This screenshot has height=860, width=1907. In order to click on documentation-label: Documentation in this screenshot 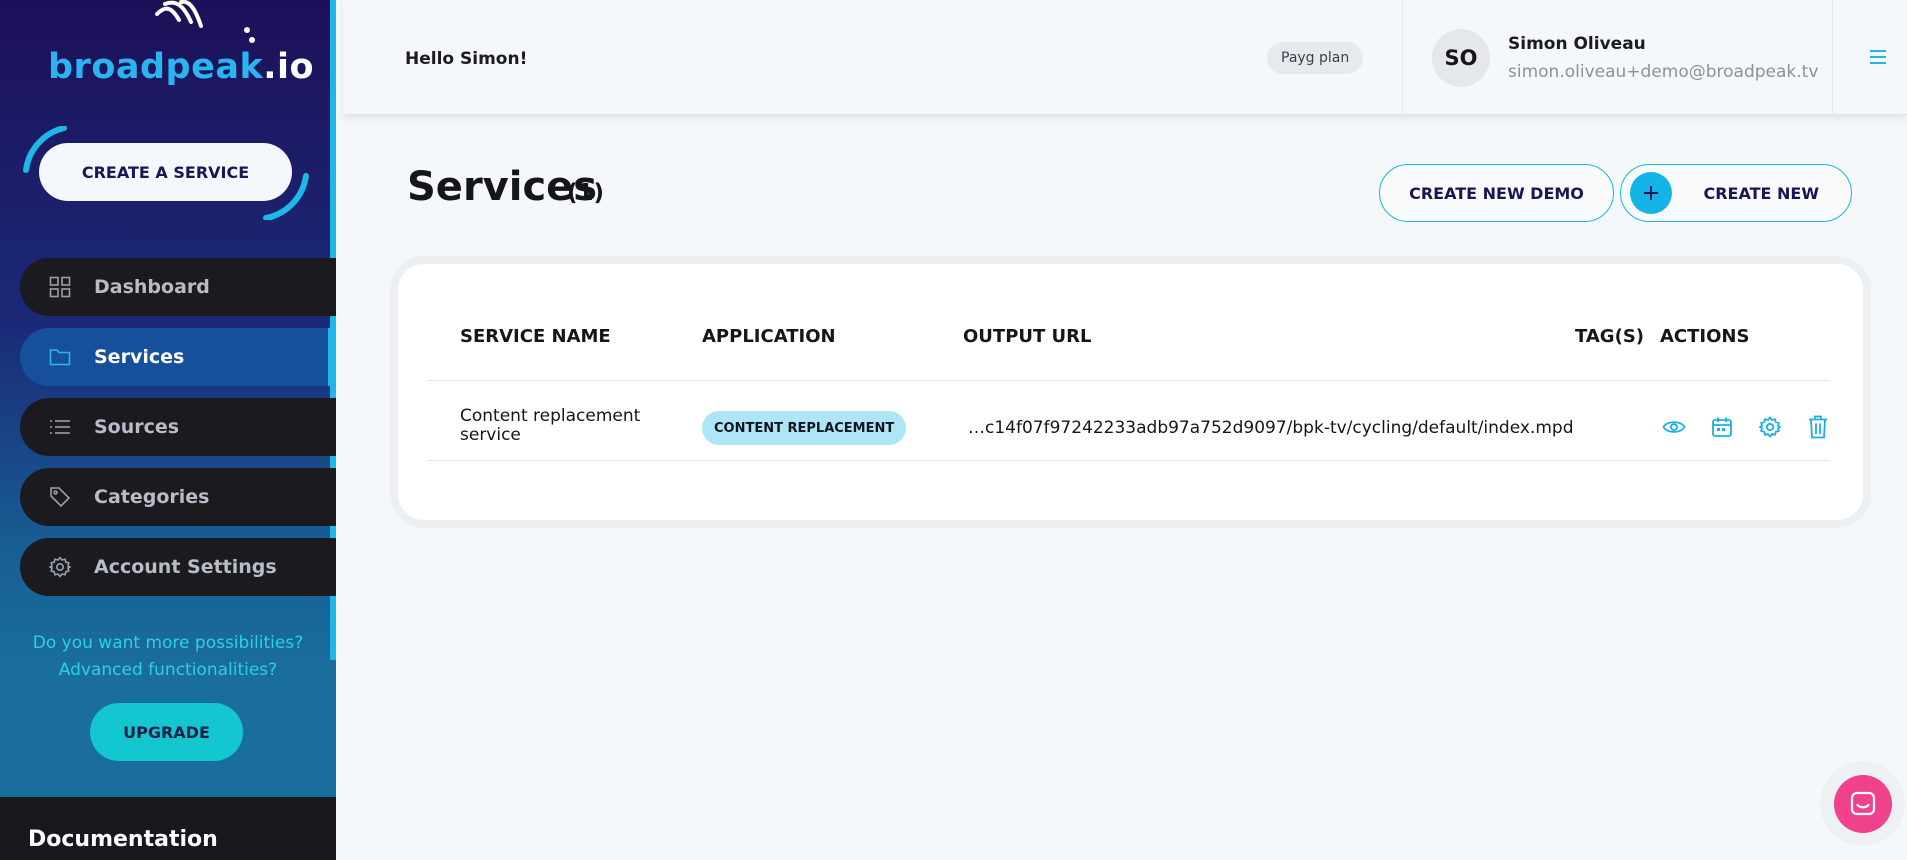, I will do `click(123, 839)`.